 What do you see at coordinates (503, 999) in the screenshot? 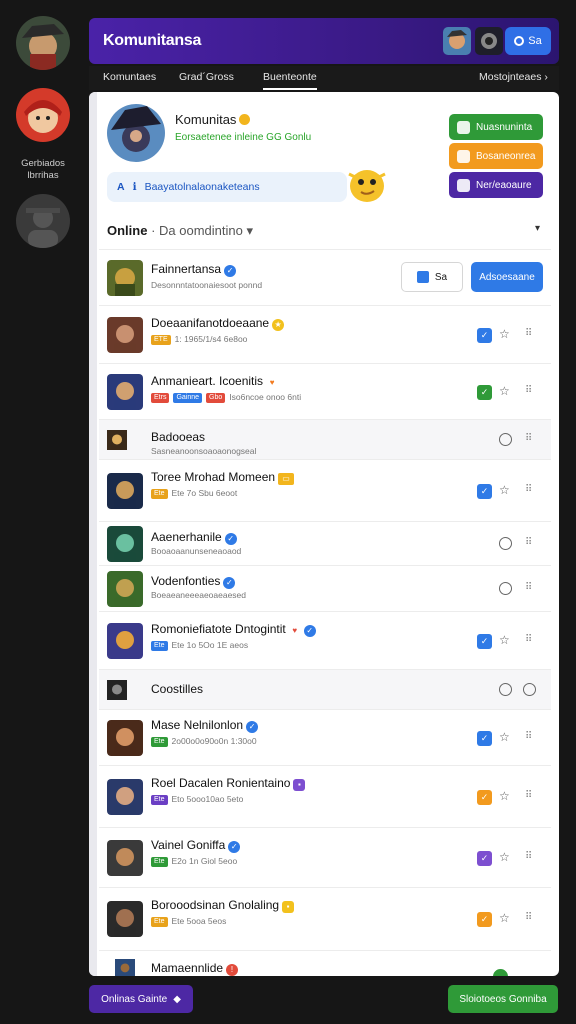
I see `settings-button: Sloiotoeos Gonniba` at bounding box center [503, 999].